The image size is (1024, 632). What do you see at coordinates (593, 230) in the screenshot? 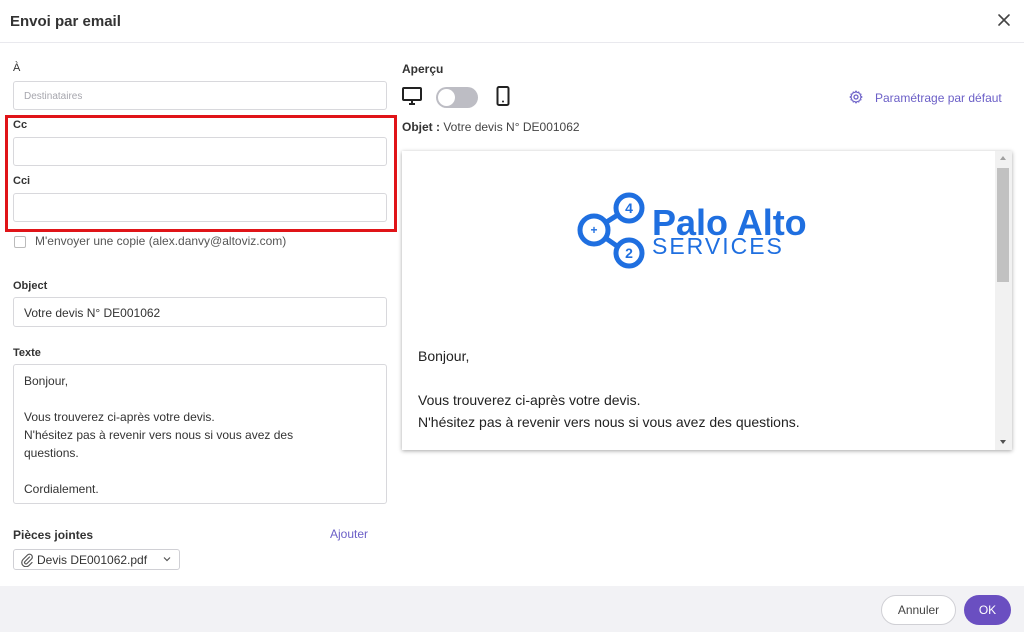
I see `logo-badge: +` at bounding box center [593, 230].